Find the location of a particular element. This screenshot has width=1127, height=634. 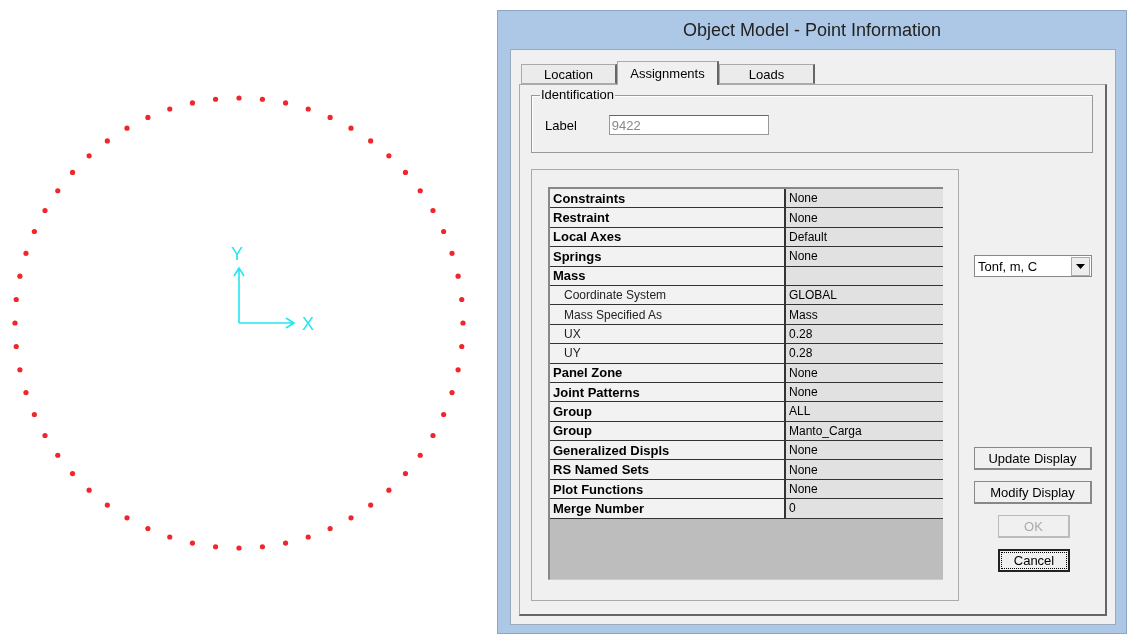

tab: Loads is located at coordinates (767, 74).